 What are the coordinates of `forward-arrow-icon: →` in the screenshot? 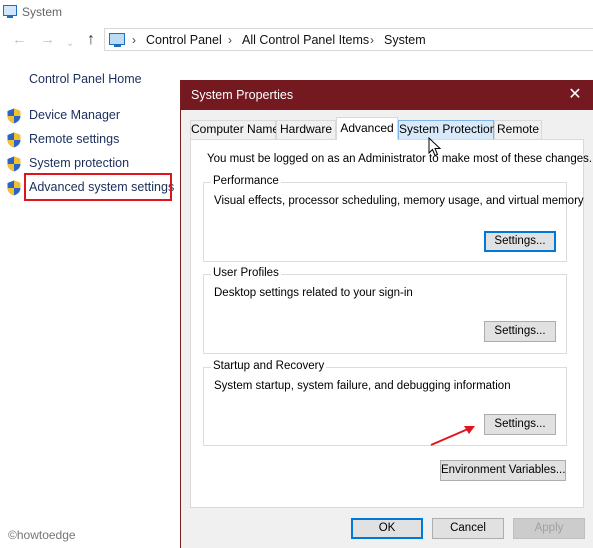 It's located at (47, 40).